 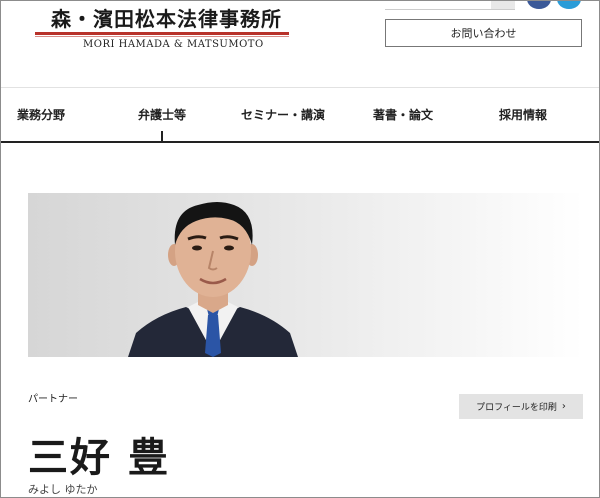 I want to click on nav-underline, so click(x=300, y=142).